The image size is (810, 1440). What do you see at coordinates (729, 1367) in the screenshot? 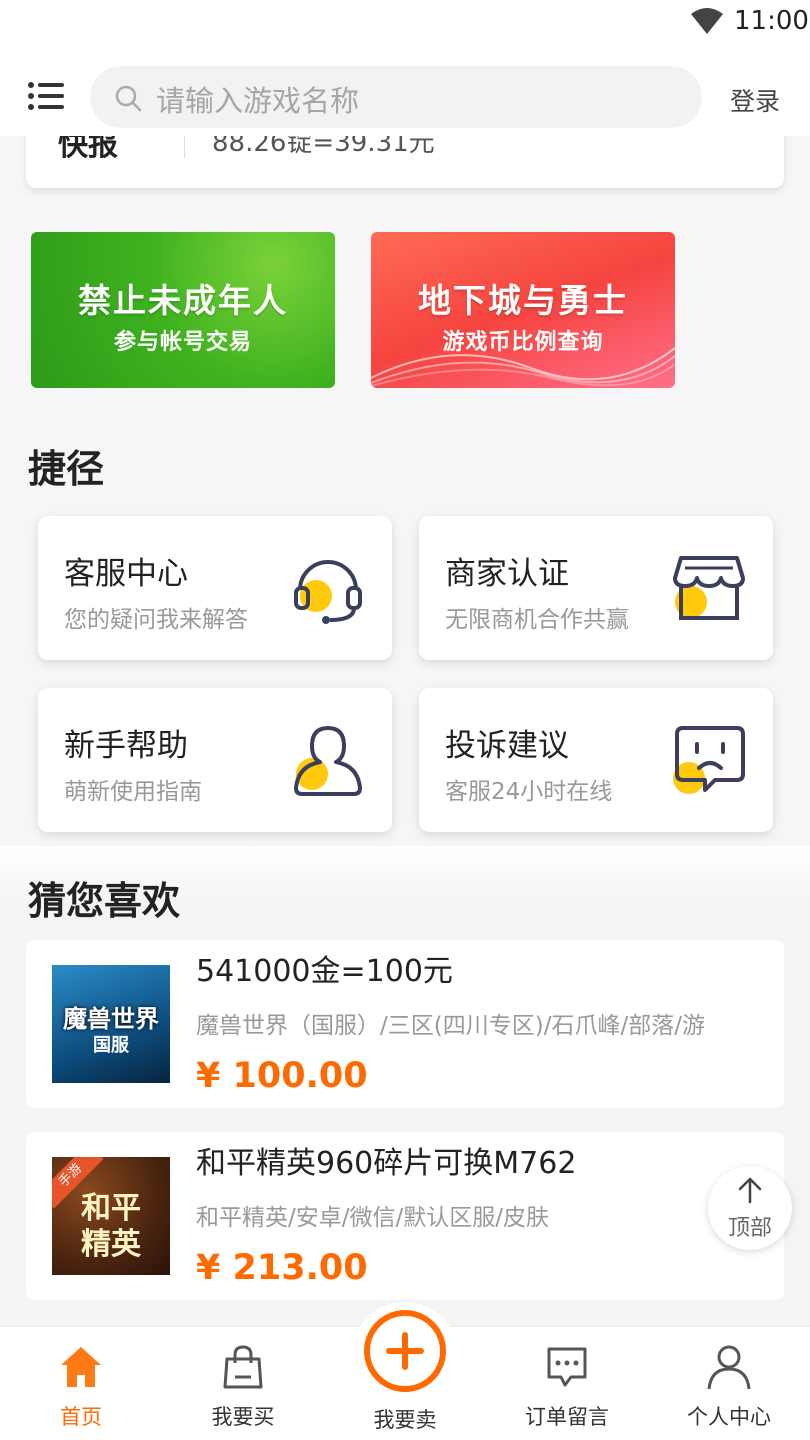
I see `user-icon` at bounding box center [729, 1367].